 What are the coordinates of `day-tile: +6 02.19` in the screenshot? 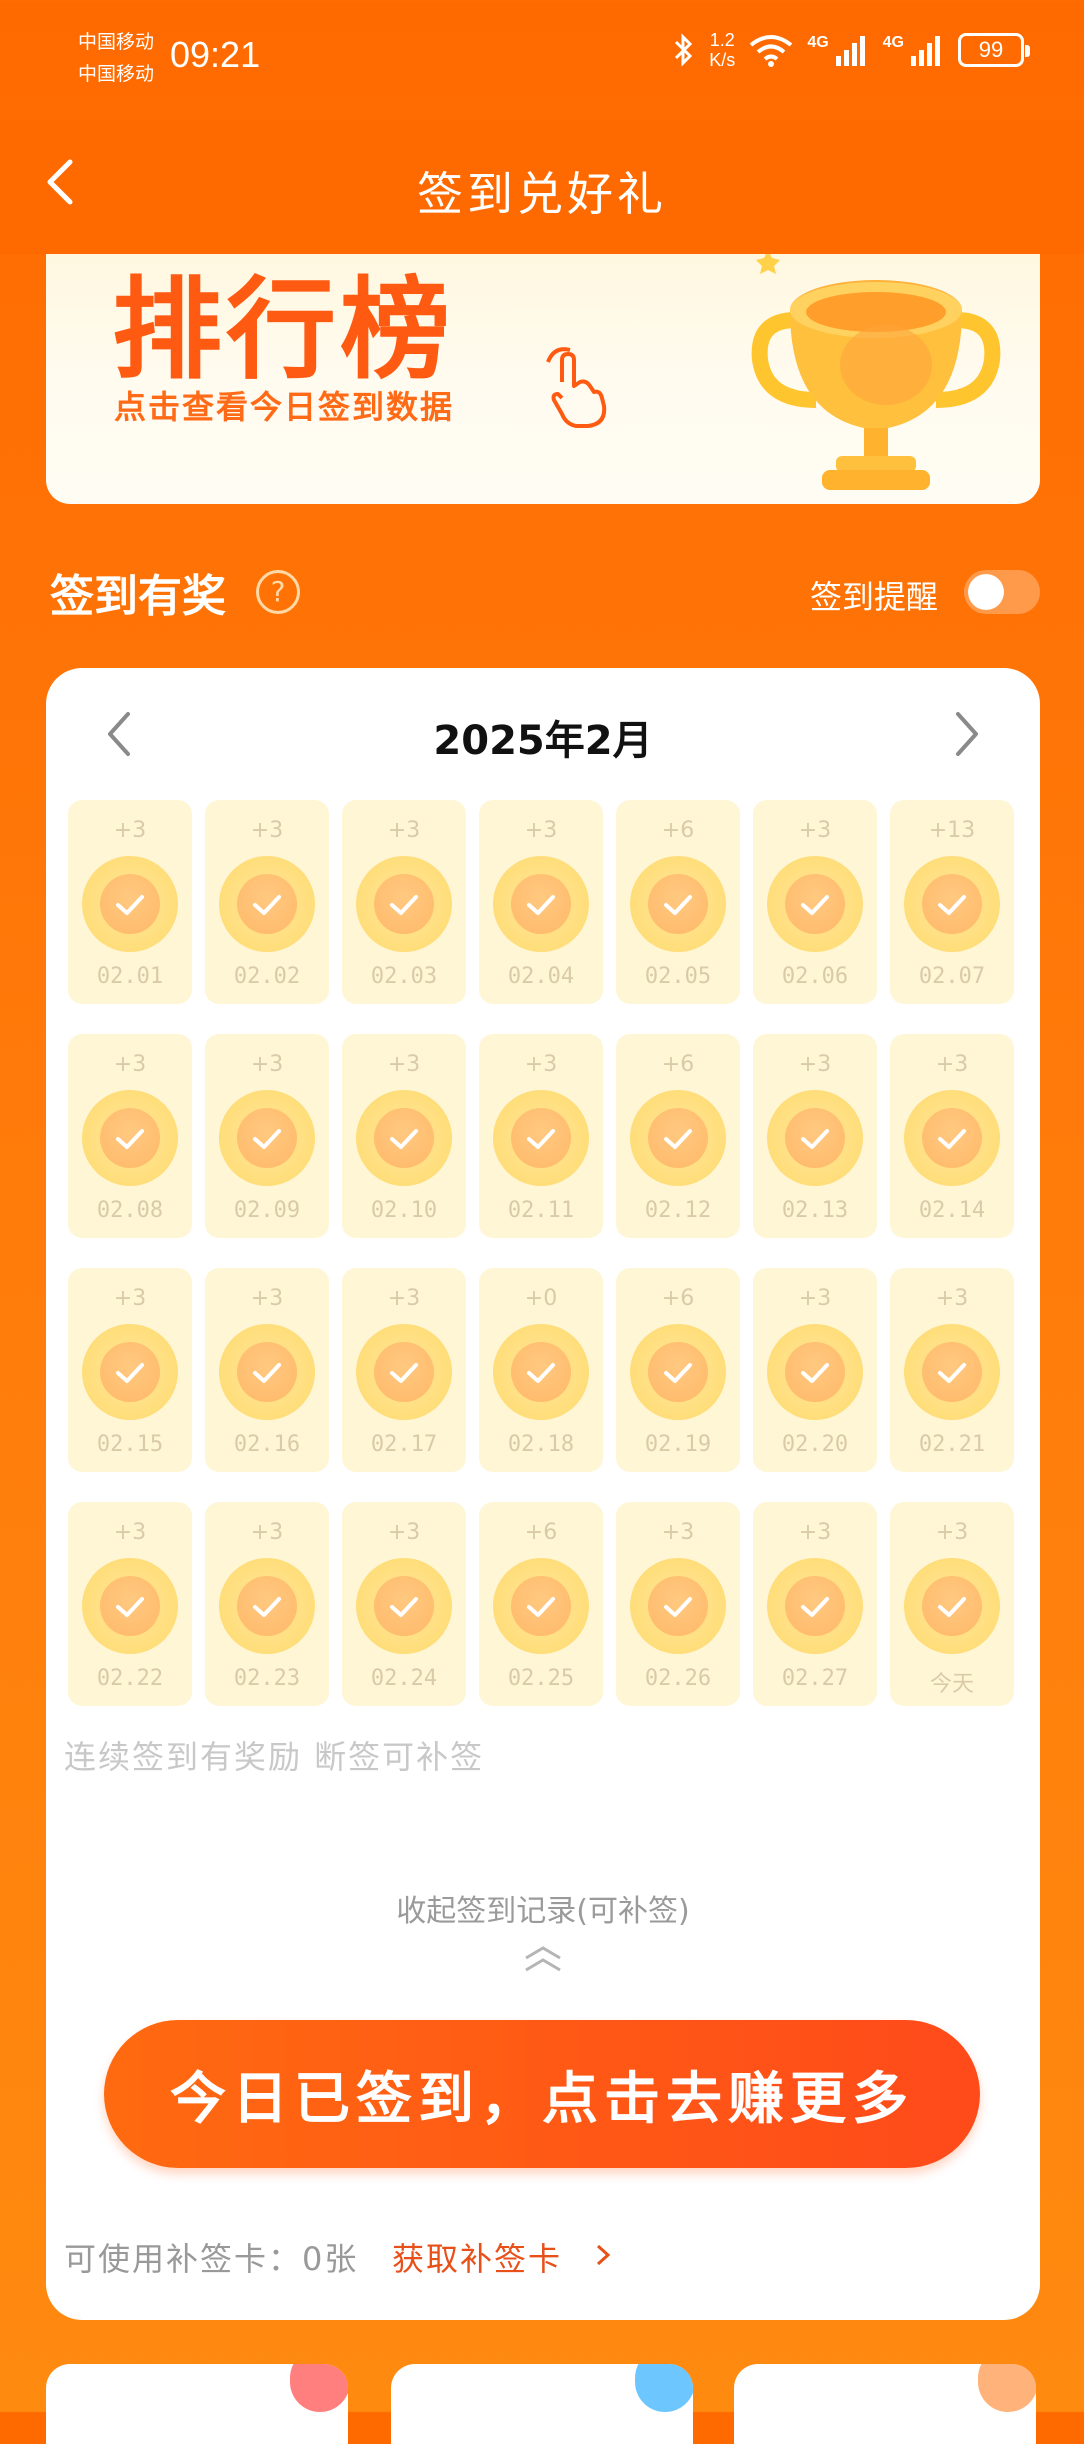 It's located at (678, 1370).